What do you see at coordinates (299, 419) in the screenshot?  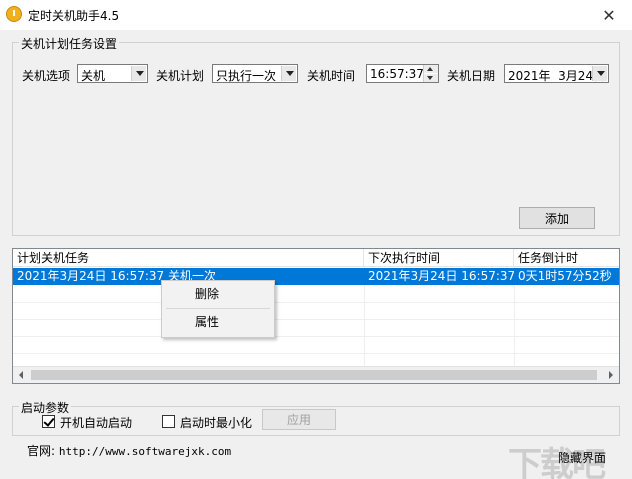 I see `apply-button: 应用` at bounding box center [299, 419].